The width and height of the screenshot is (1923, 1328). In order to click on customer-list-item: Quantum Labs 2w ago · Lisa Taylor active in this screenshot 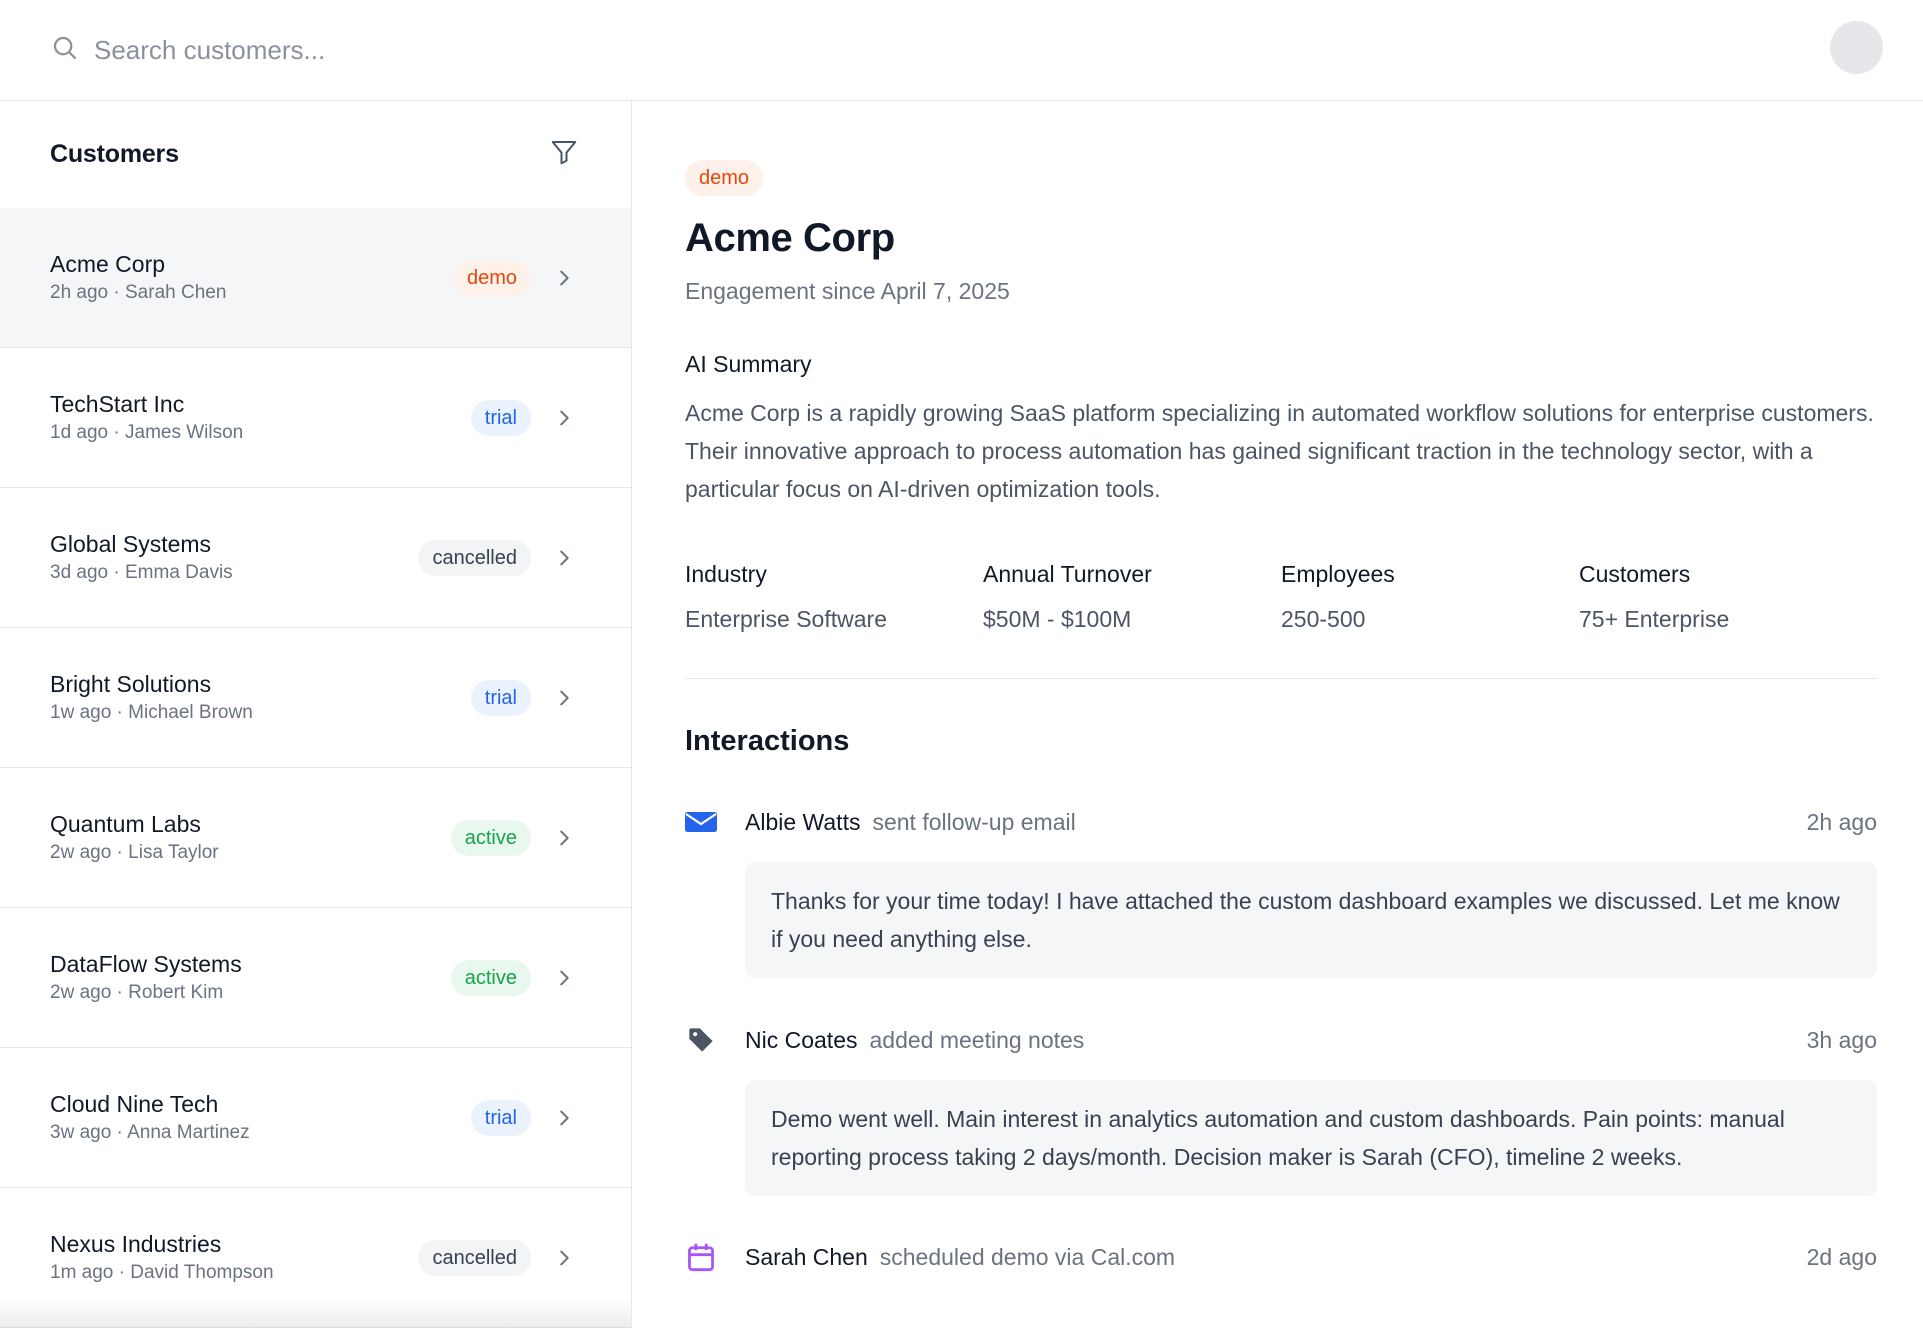, I will do `click(315, 838)`.